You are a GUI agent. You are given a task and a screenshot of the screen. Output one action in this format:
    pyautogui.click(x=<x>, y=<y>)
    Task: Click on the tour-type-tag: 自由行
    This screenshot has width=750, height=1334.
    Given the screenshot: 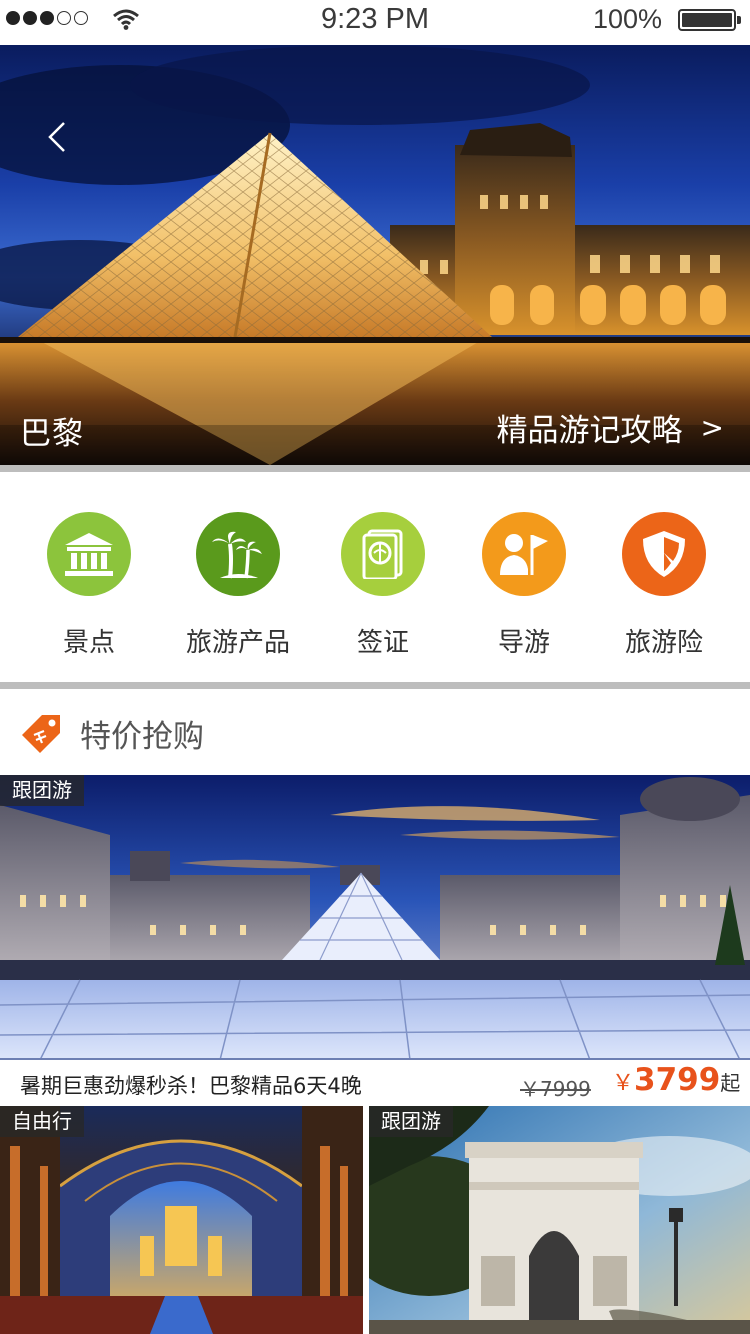 What is the action you would take?
    pyautogui.click(x=42, y=1121)
    